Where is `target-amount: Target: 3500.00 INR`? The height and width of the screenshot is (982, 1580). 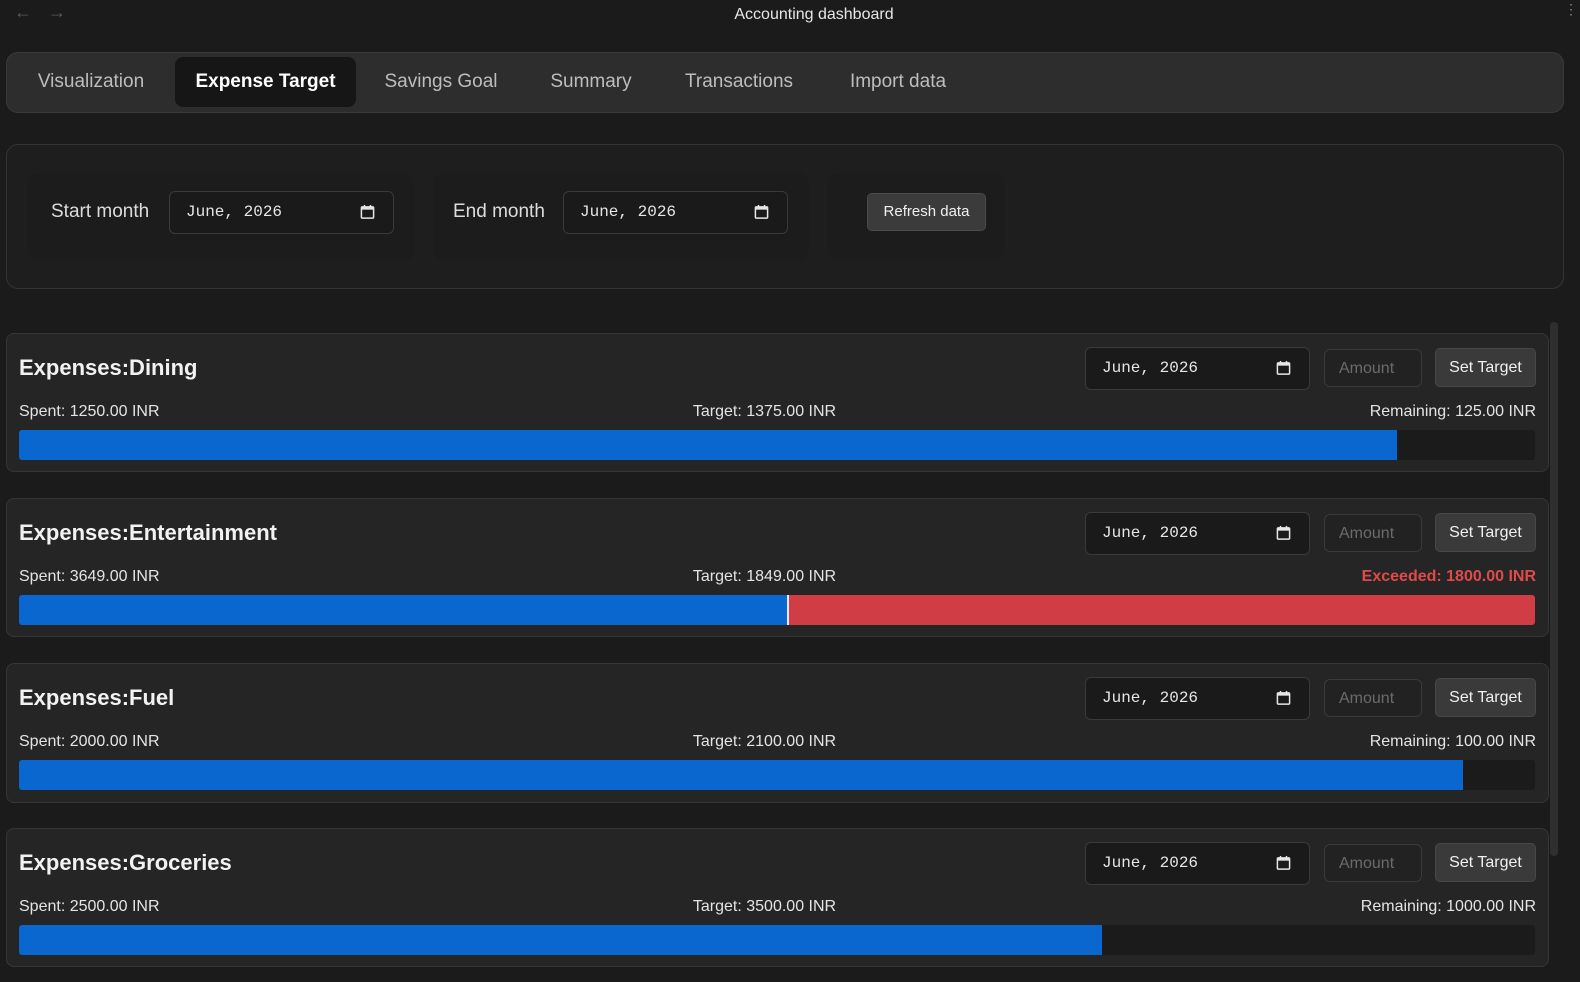
target-amount: Target: 3500.00 INR is located at coordinates (764, 906).